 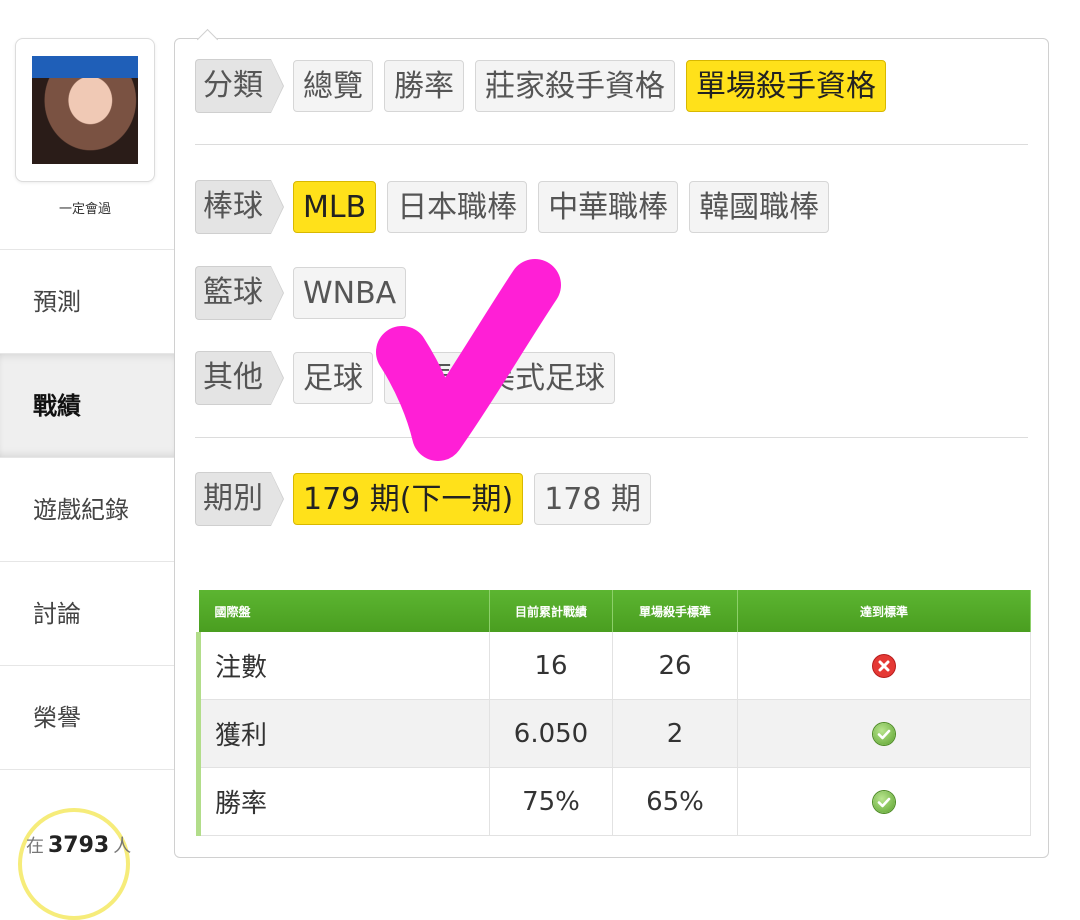 I want to click on avatar, so click(x=85, y=110).